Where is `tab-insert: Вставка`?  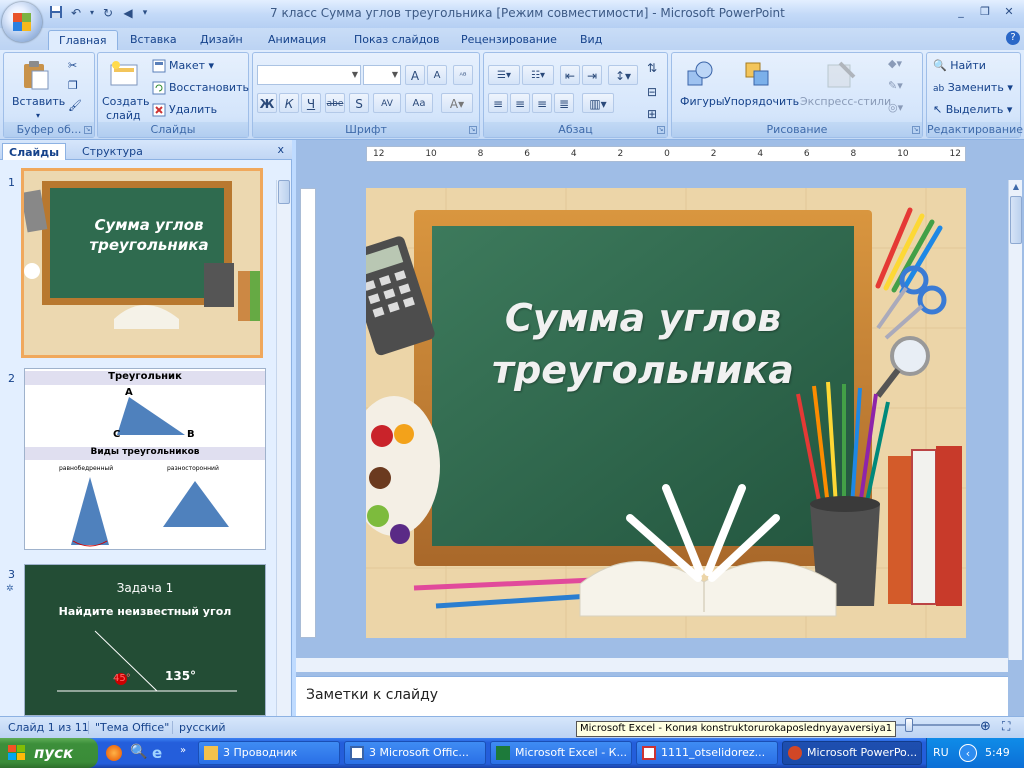
tab-insert: Вставка is located at coordinates (153, 40).